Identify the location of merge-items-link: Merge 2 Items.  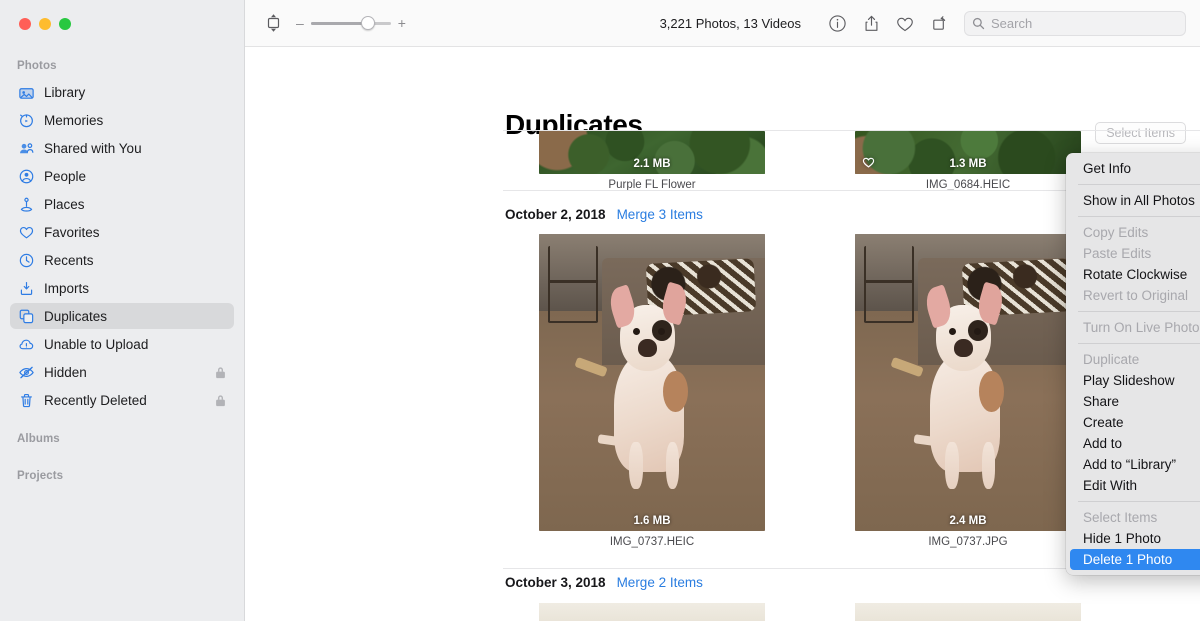
(660, 582).